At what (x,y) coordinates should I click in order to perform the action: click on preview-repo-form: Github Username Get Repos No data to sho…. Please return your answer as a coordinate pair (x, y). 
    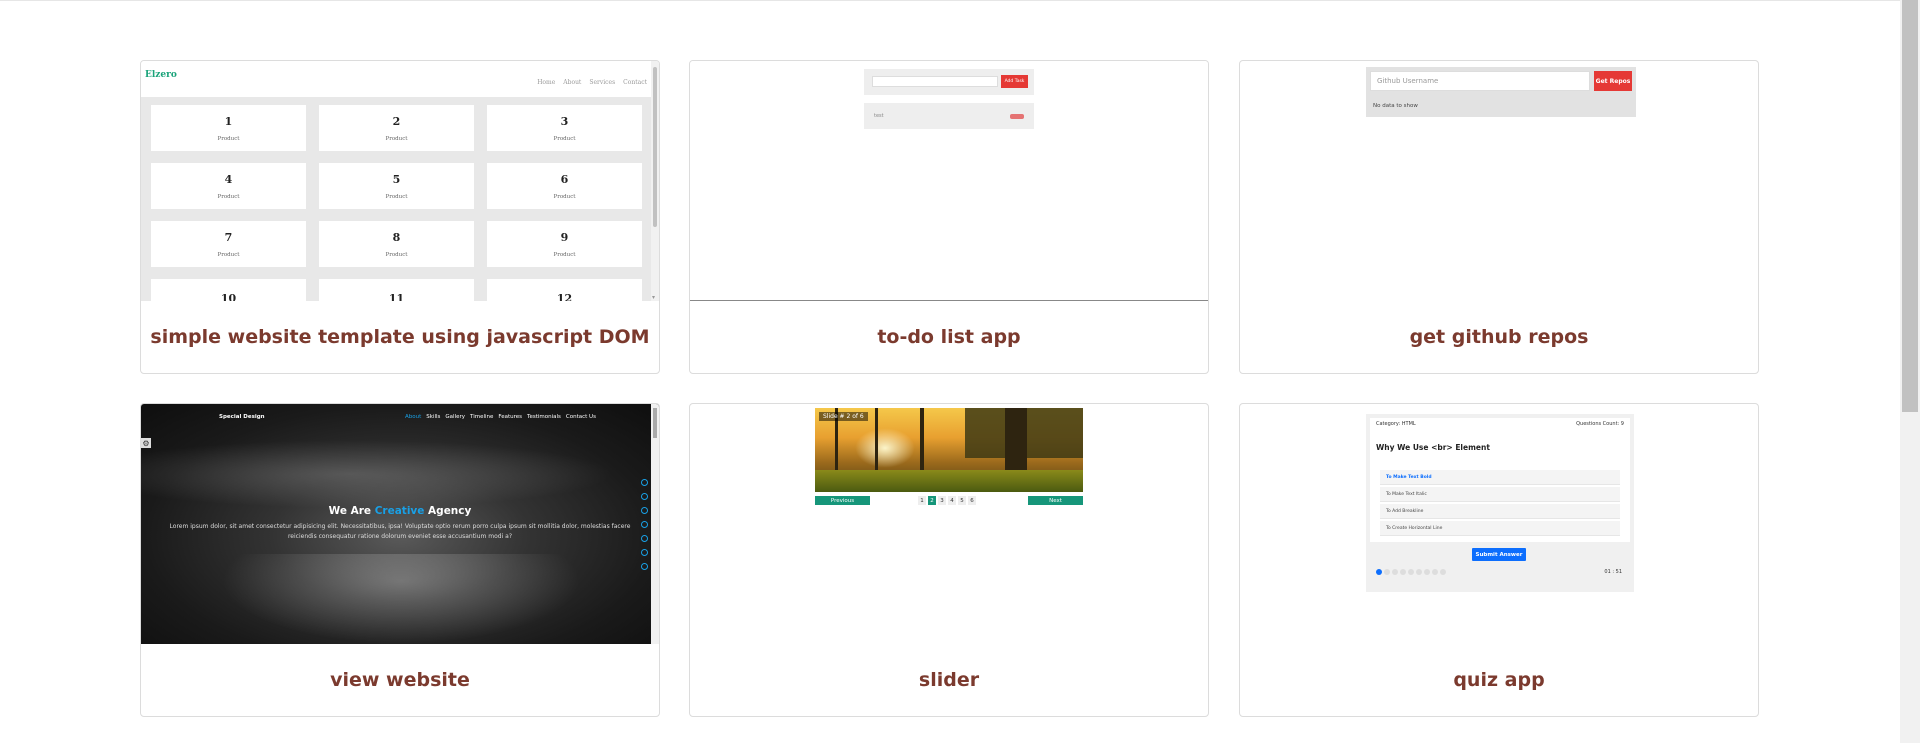
    Looking at the image, I should click on (1501, 92).